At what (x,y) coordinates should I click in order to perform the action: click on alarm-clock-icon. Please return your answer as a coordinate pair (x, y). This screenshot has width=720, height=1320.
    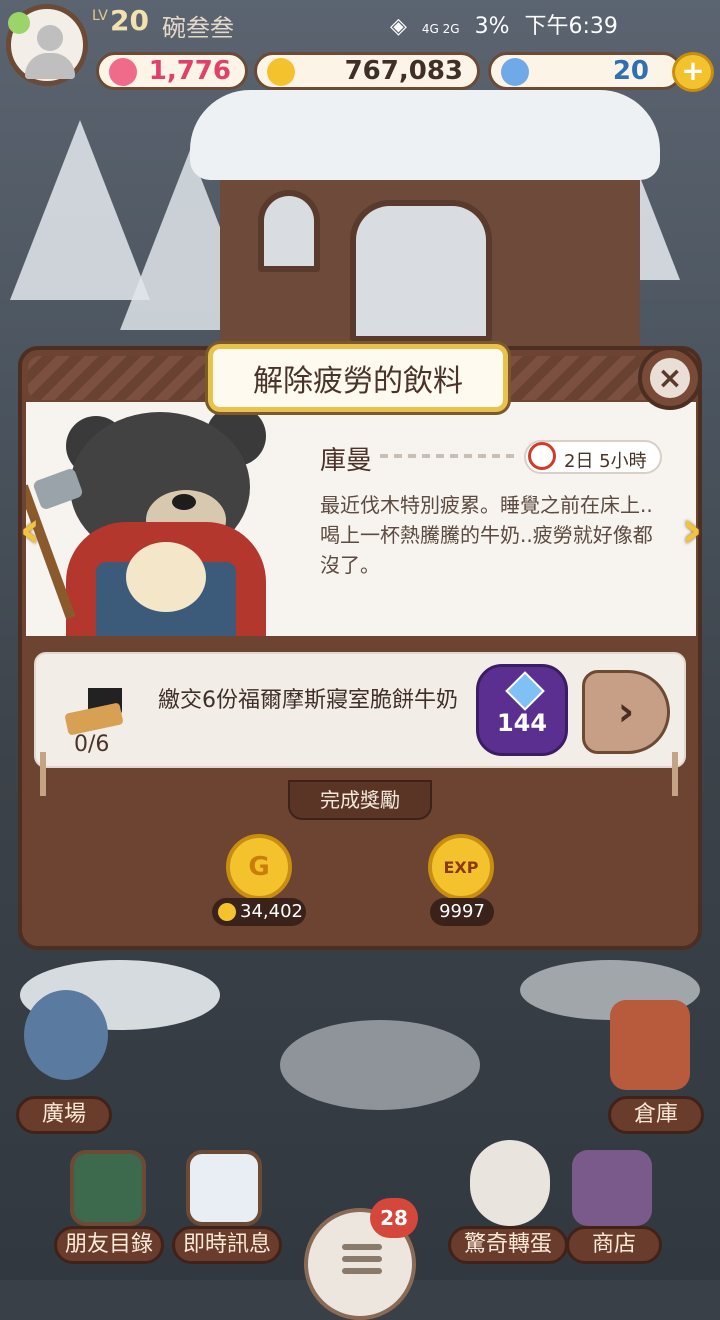
    Looking at the image, I should click on (542, 456).